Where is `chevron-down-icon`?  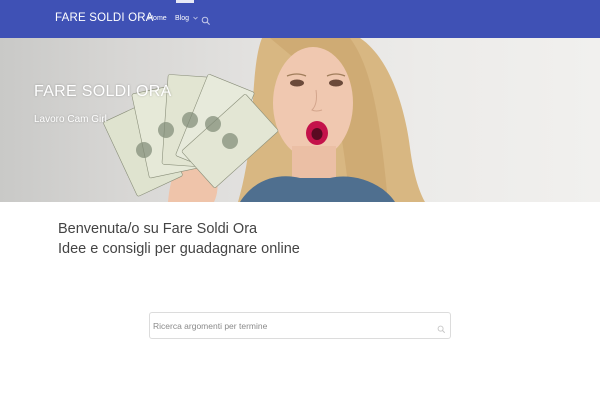
chevron-down-icon is located at coordinates (195, 18).